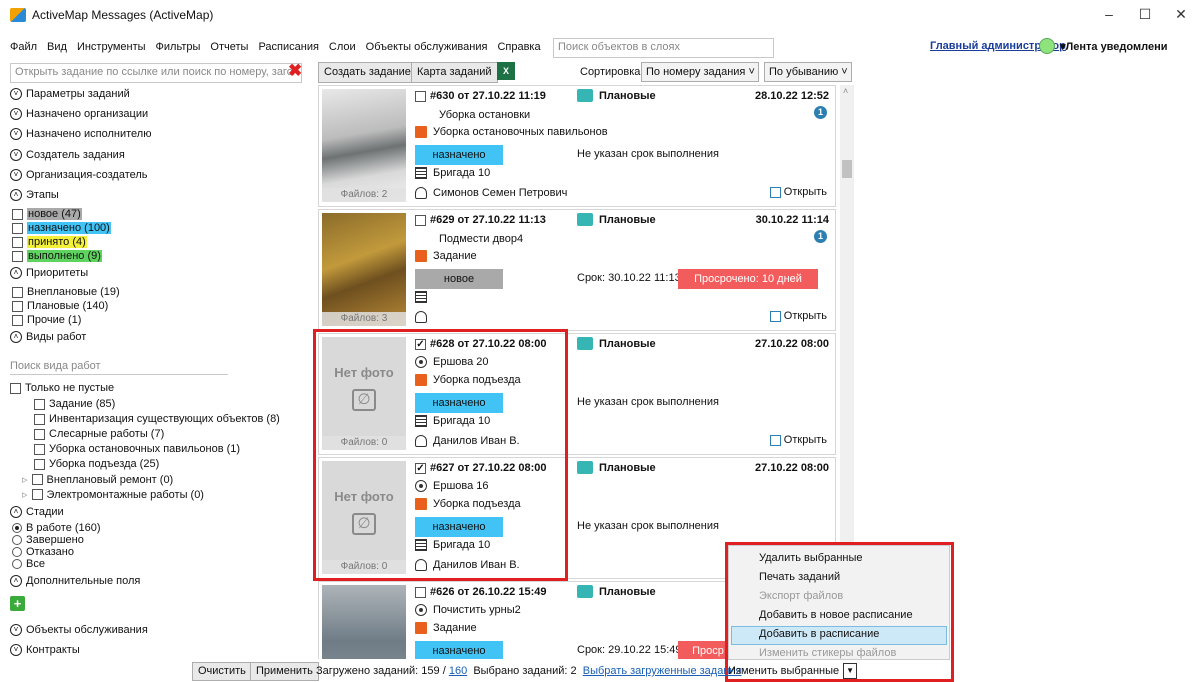 This screenshot has height=682, width=1204. I want to click on contracts-section: ˅ Контракты, so click(45, 650).